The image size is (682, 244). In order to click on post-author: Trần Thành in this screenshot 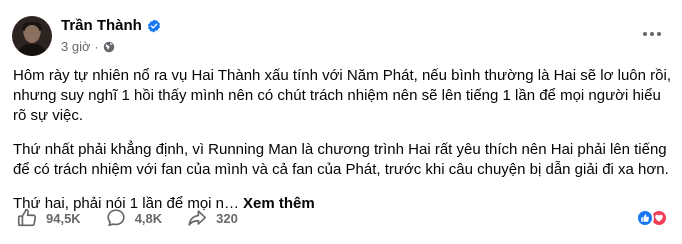, I will do `click(111, 25)`.